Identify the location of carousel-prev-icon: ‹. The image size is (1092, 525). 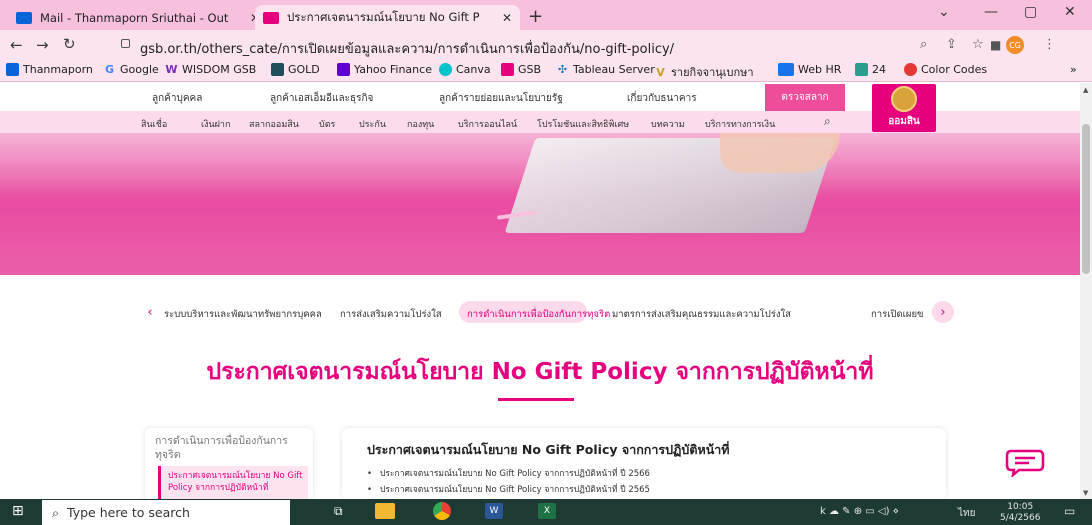
(150, 312).